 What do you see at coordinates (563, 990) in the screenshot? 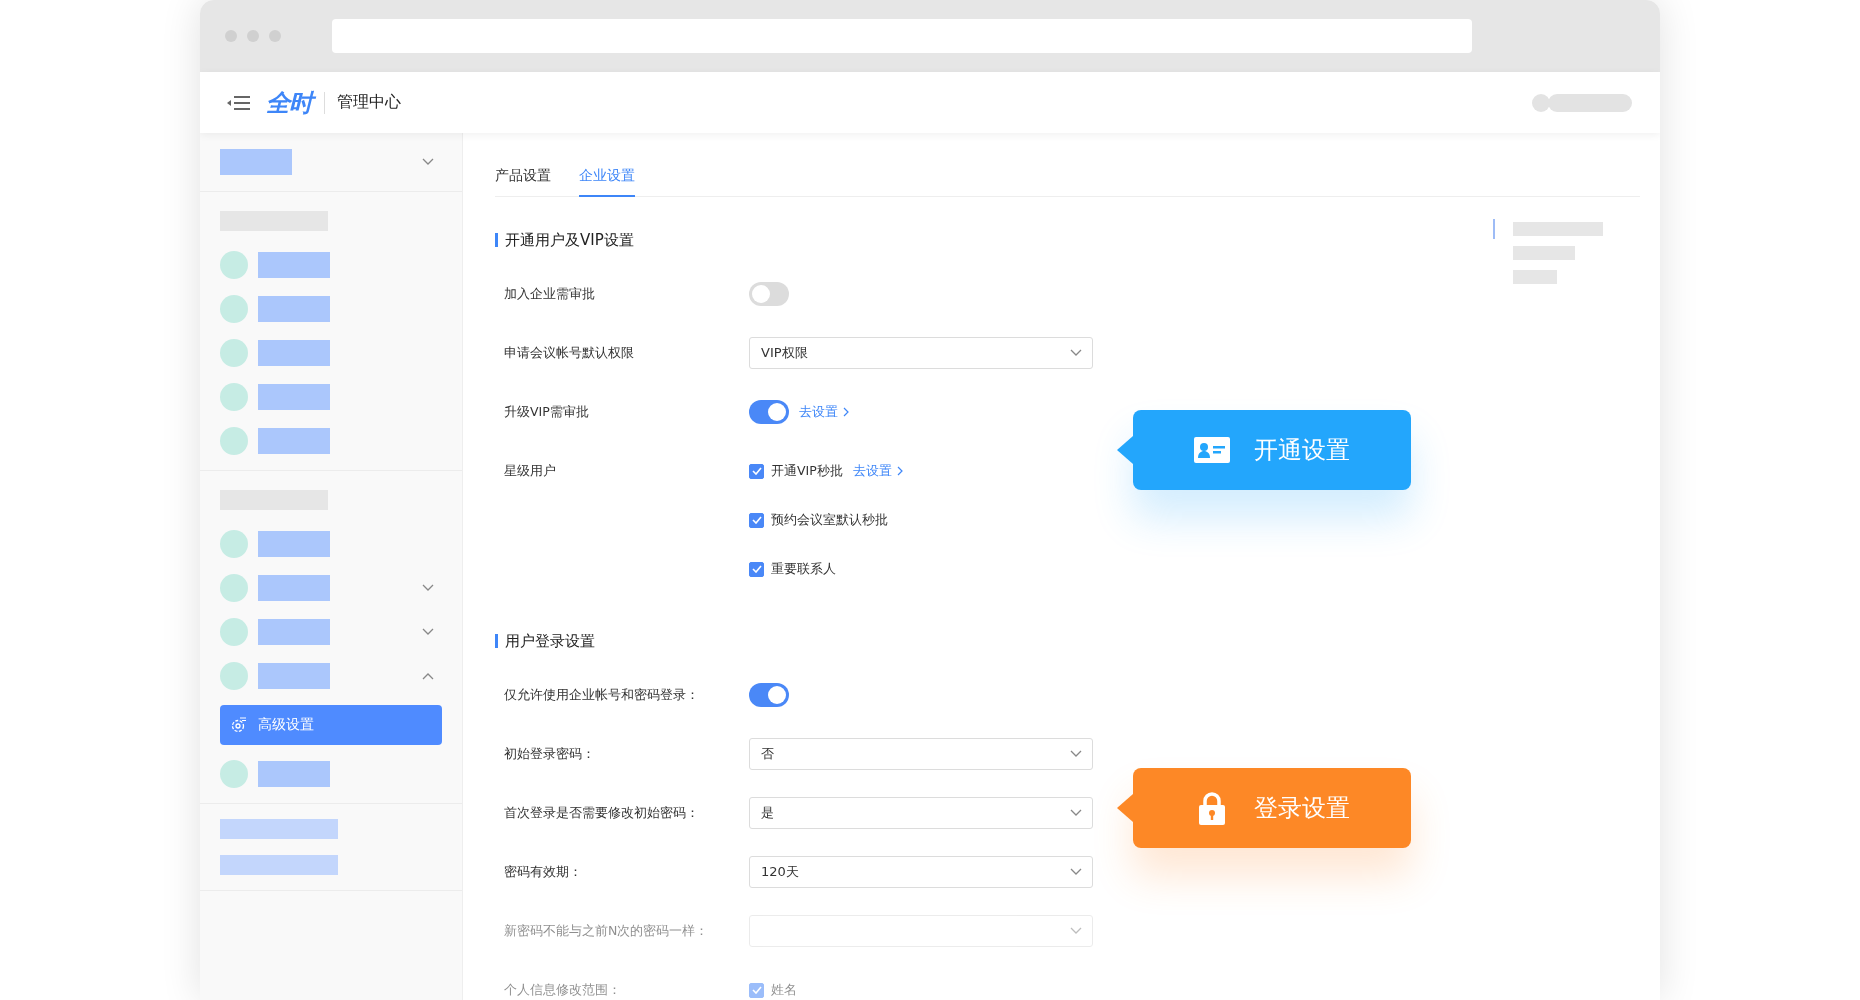
I see `field-label: 个人信息修改范围：` at bounding box center [563, 990].